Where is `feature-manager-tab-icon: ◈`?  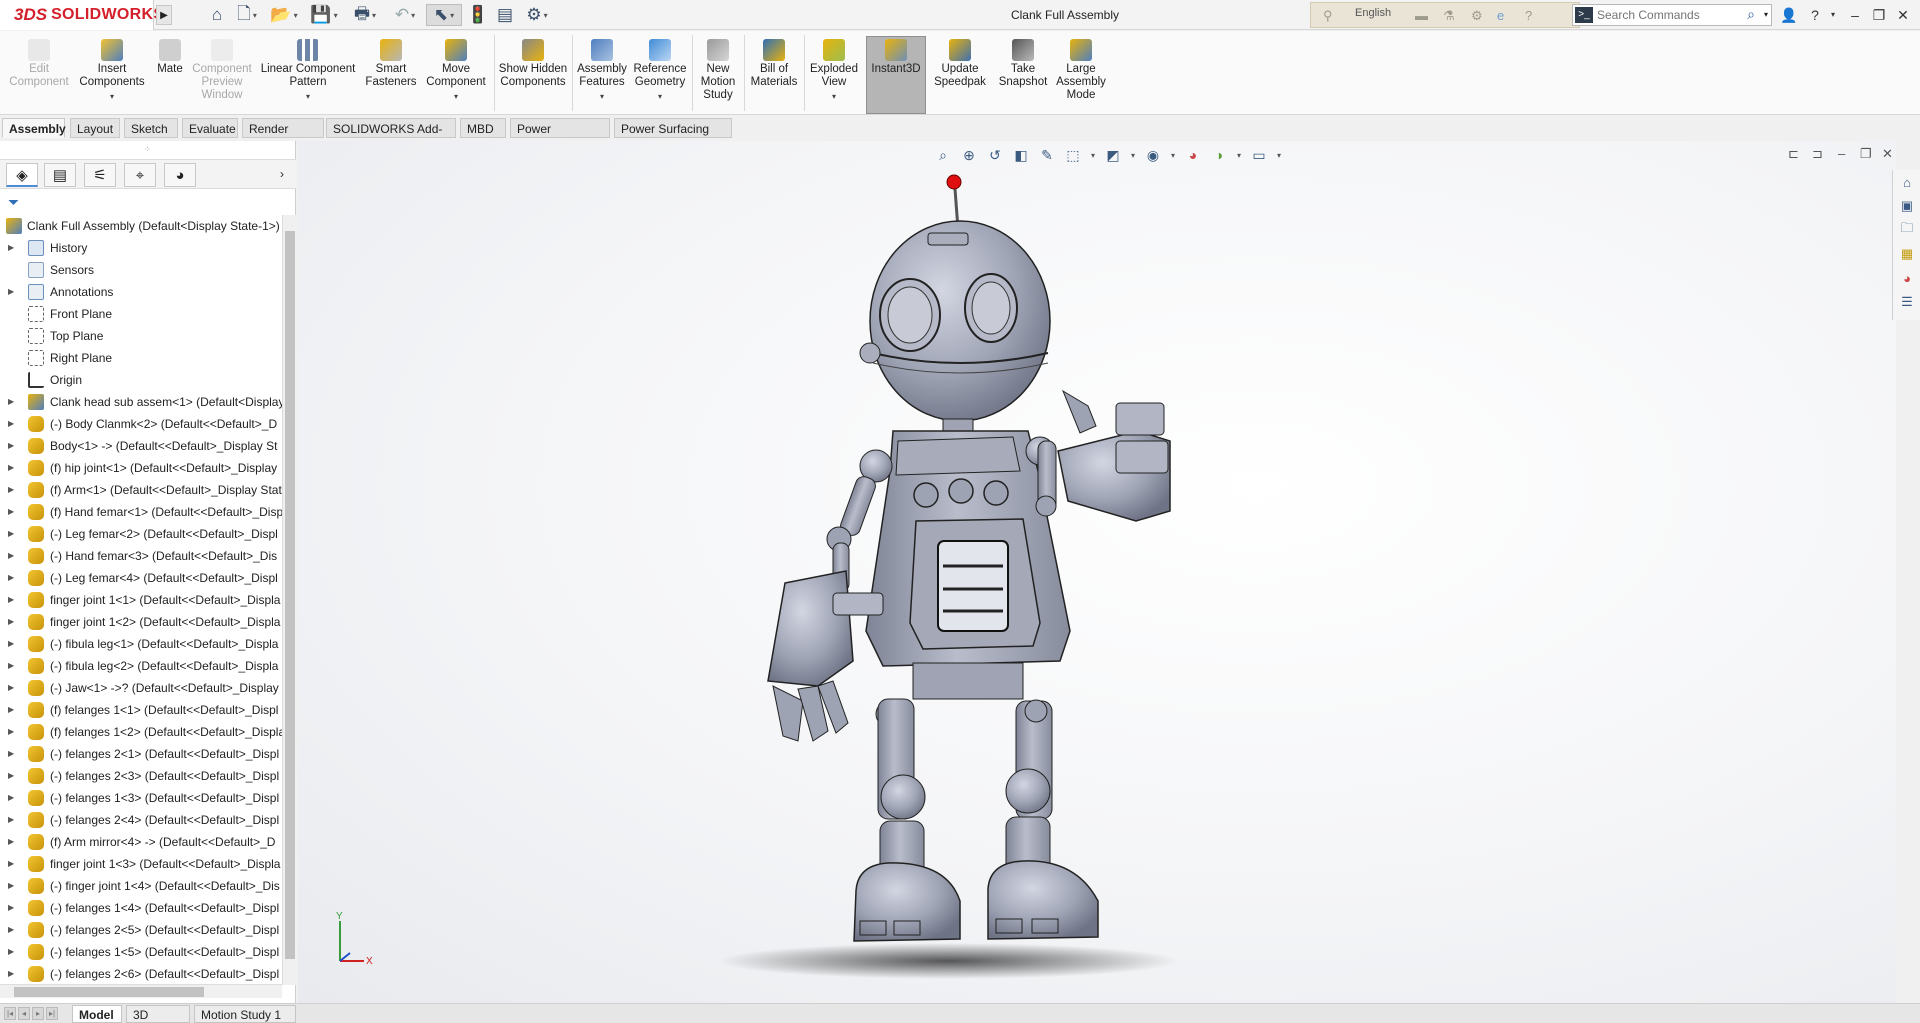
feature-manager-tab-icon: ◈ is located at coordinates (22, 175).